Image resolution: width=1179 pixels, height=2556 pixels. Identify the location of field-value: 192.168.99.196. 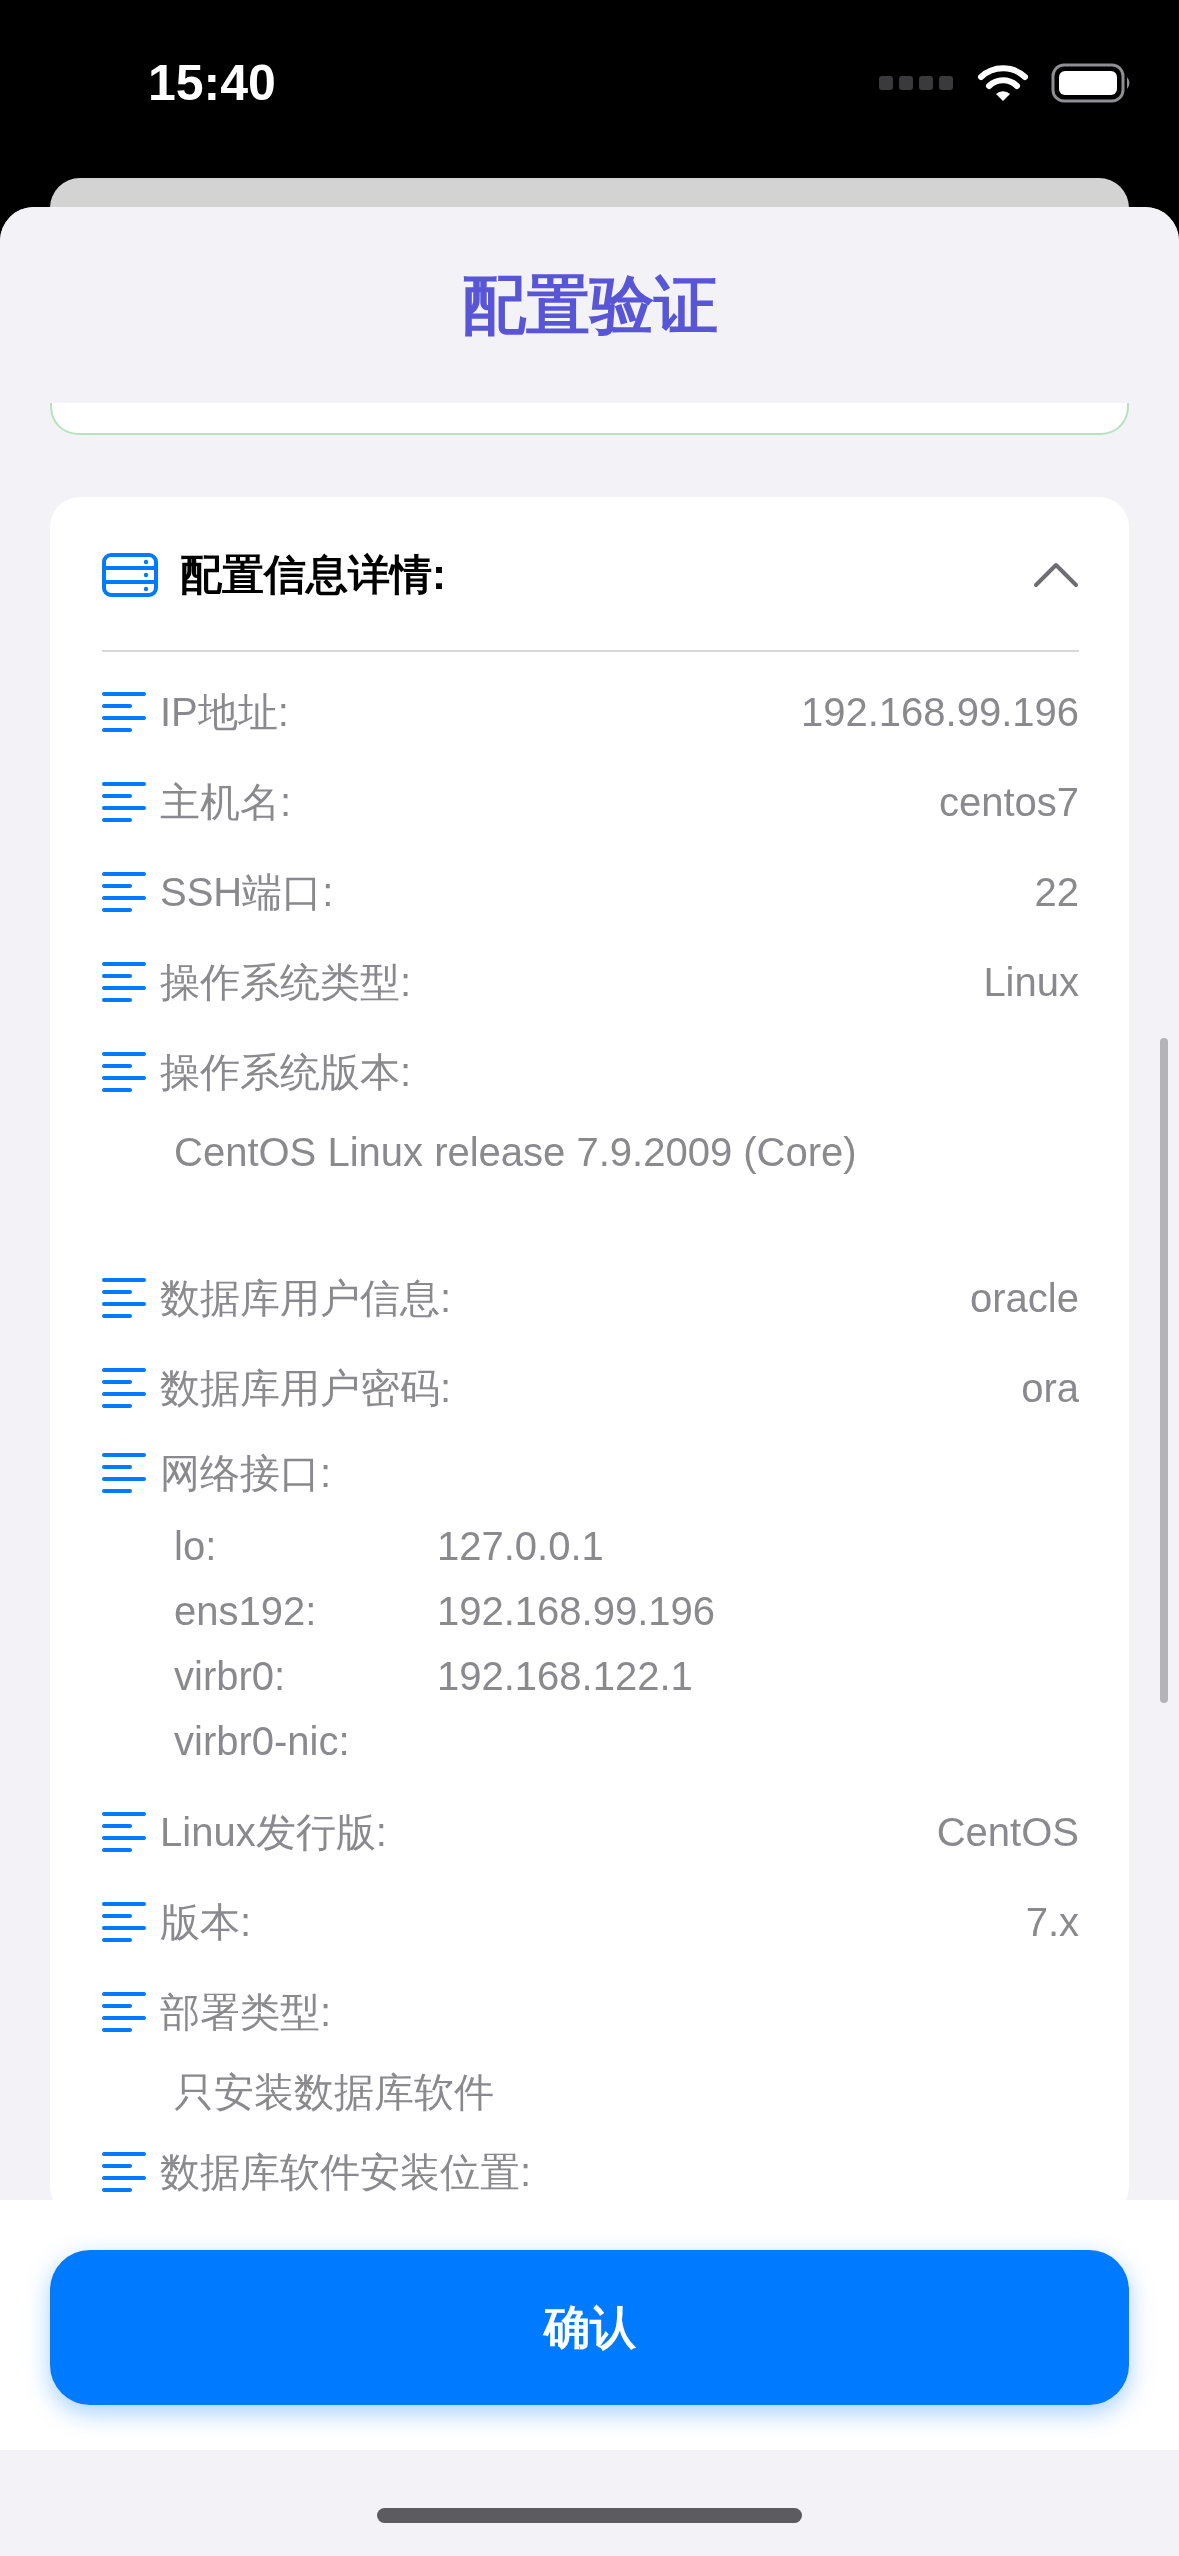
(939, 712).